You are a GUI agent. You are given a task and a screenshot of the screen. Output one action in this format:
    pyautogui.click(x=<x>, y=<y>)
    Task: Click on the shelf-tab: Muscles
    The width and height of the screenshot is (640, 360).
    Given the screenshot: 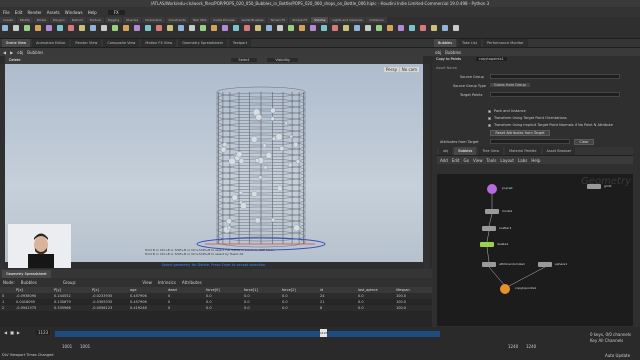 What is the action you would take?
    pyautogui.click(x=132, y=20)
    